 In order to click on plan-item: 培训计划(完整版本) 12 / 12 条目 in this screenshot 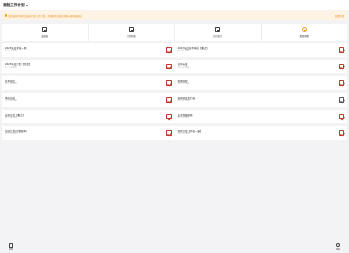, I will do `click(88, 133)`.